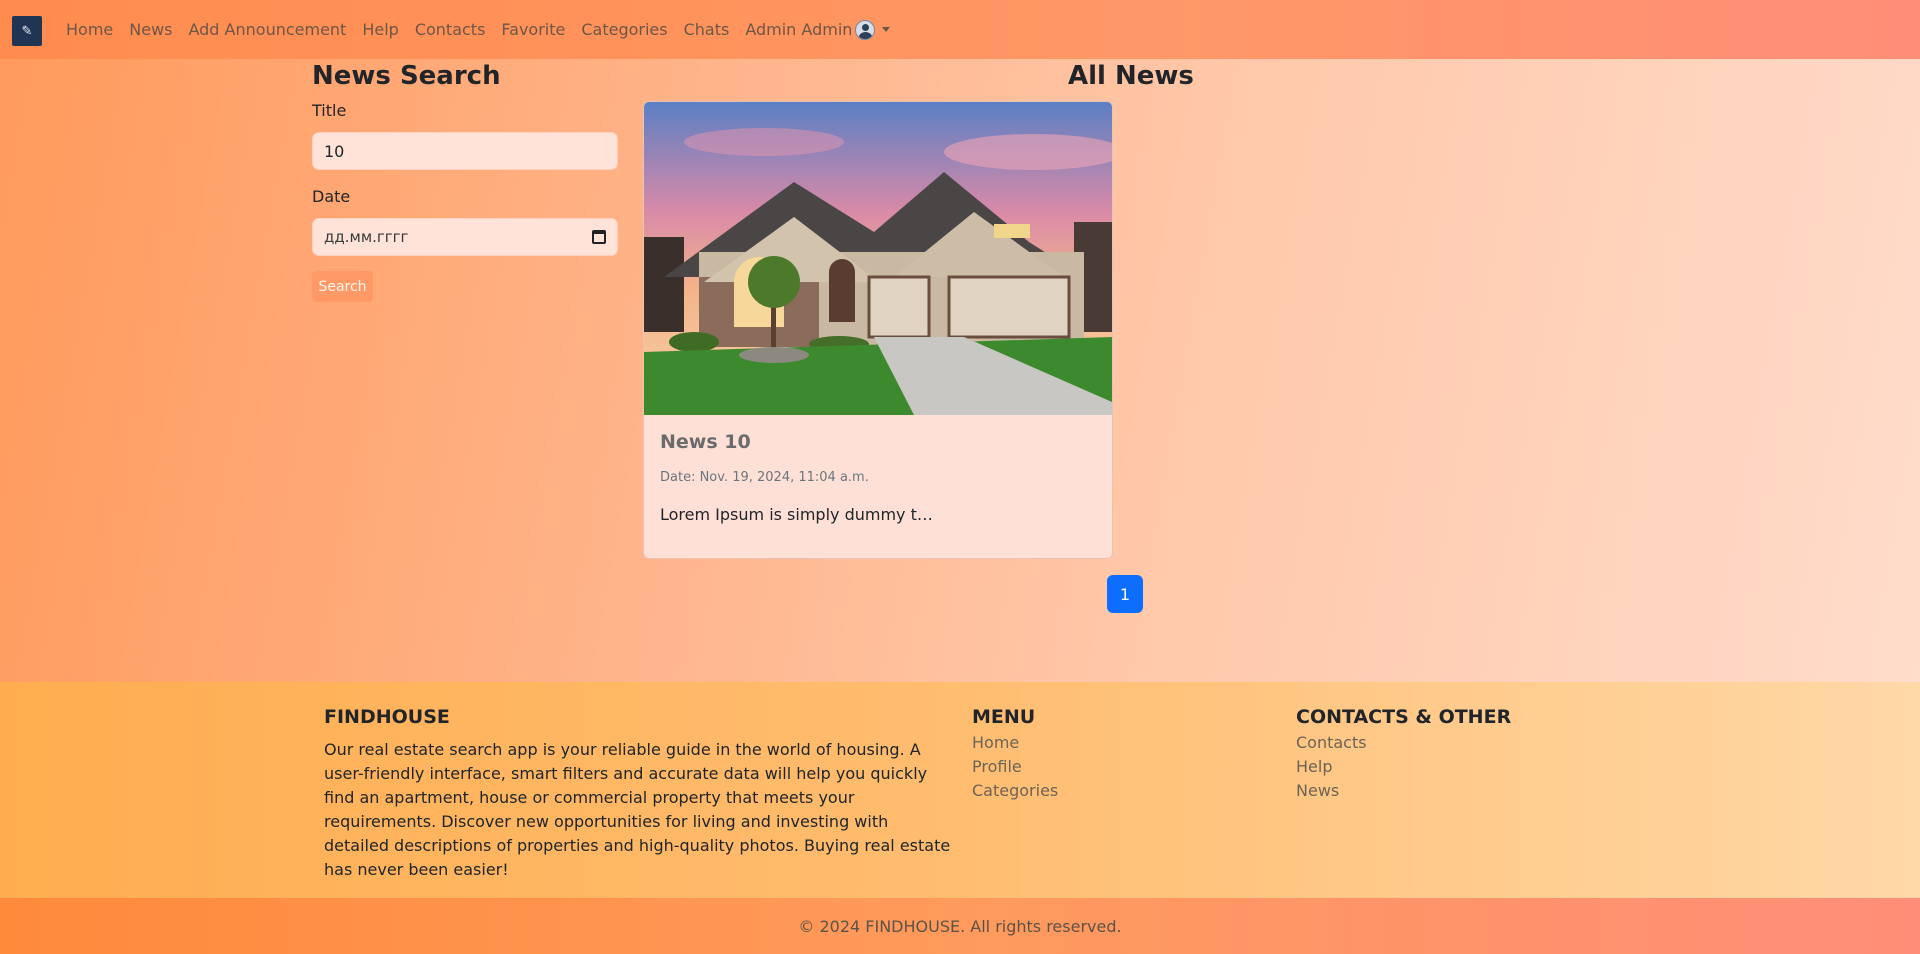  I want to click on footer-menu-profile-link: Profile, so click(1015, 767).